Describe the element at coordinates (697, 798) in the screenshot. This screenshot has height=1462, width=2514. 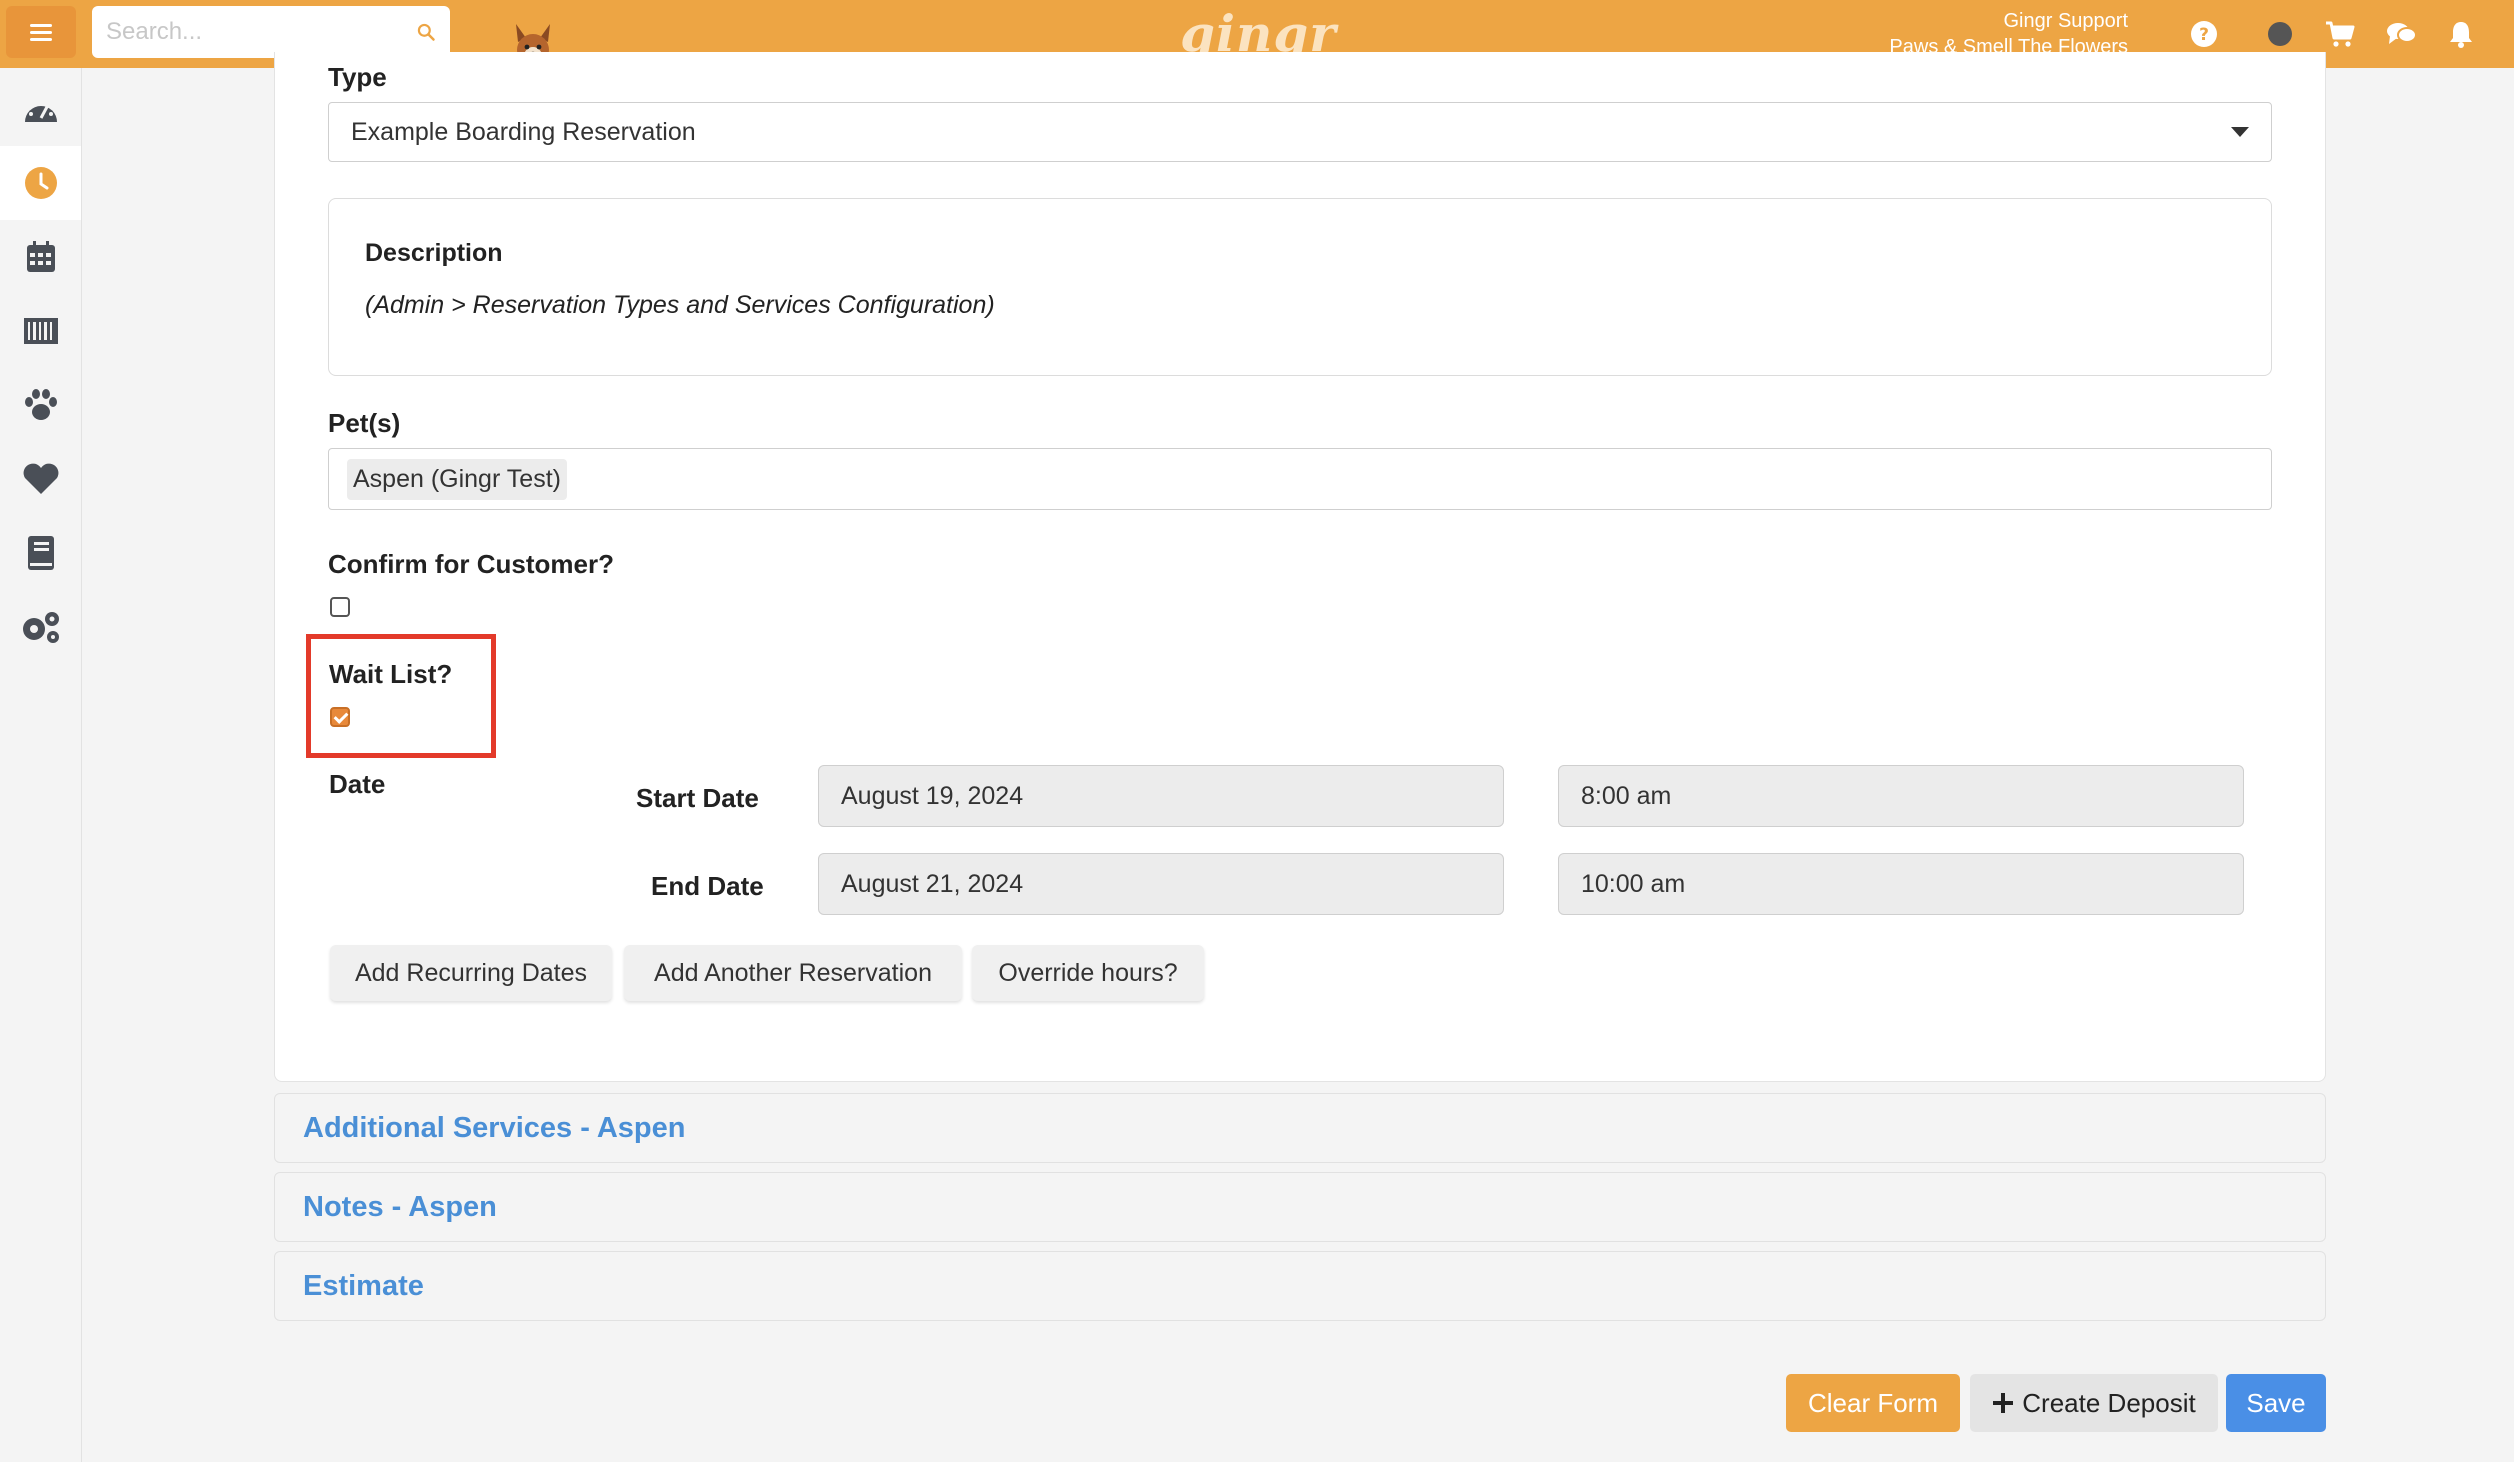
I see `start-date-label: Start Date` at that location.